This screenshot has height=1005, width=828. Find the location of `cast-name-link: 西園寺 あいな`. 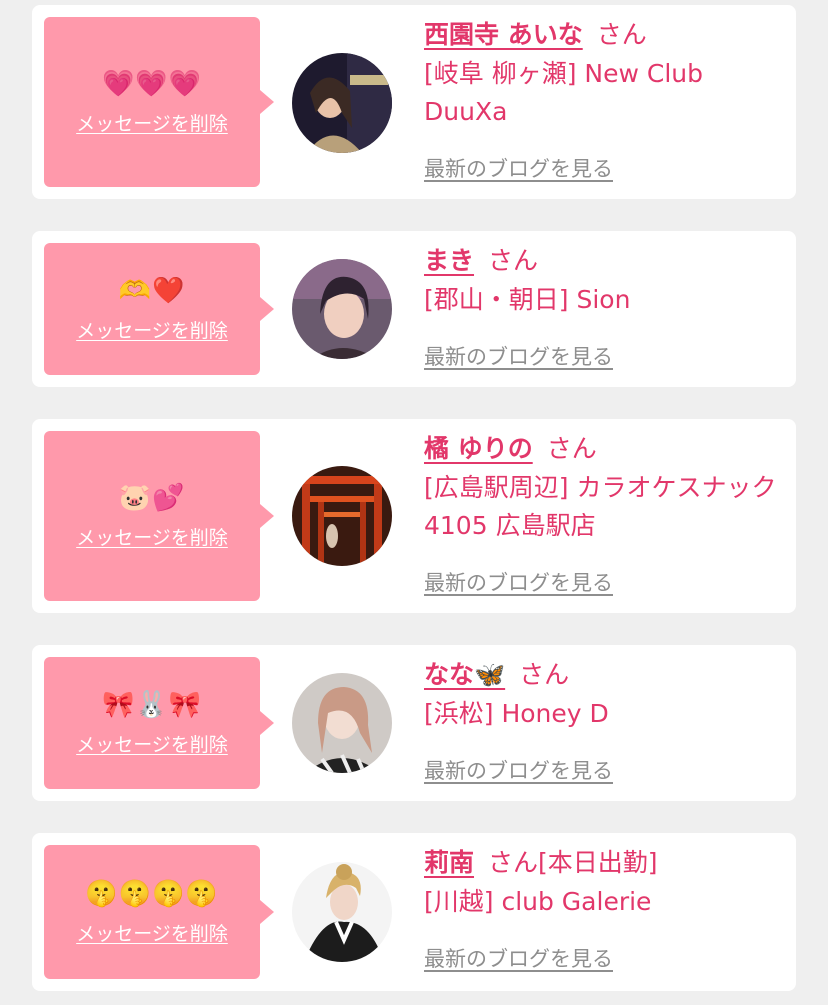

cast-name-link: 西園寺 あいな is located at coordinates (503, 34).